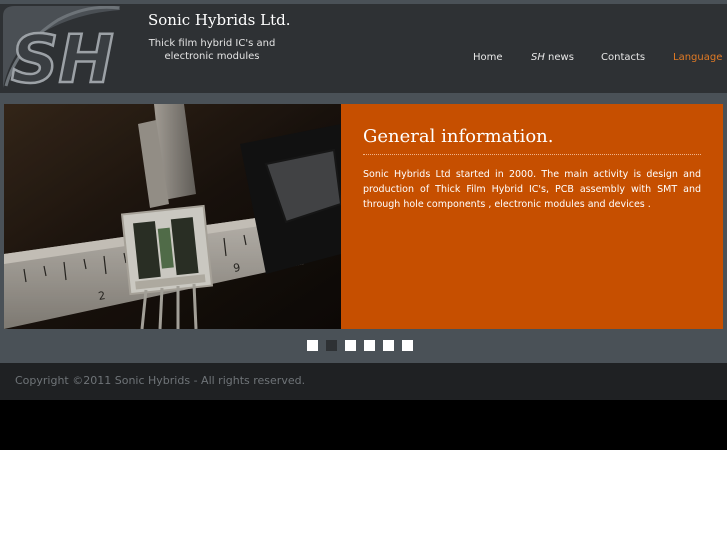  What do you see at coordinates (532, 140) in the screenshot?
I see `slide-heading: General information.` at bounding box center [532, 140].